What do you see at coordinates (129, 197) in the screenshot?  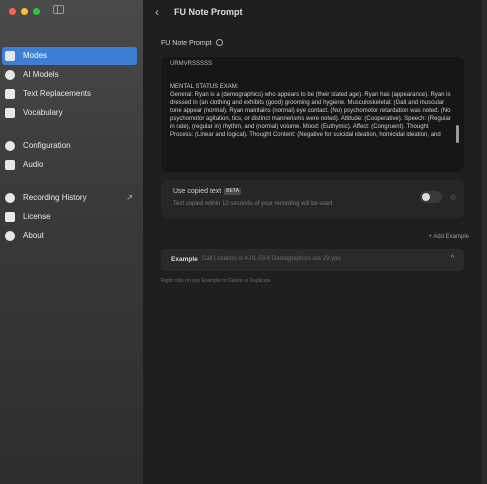 I see `external-link-icon: ↗` at bounding box center [129, 197].